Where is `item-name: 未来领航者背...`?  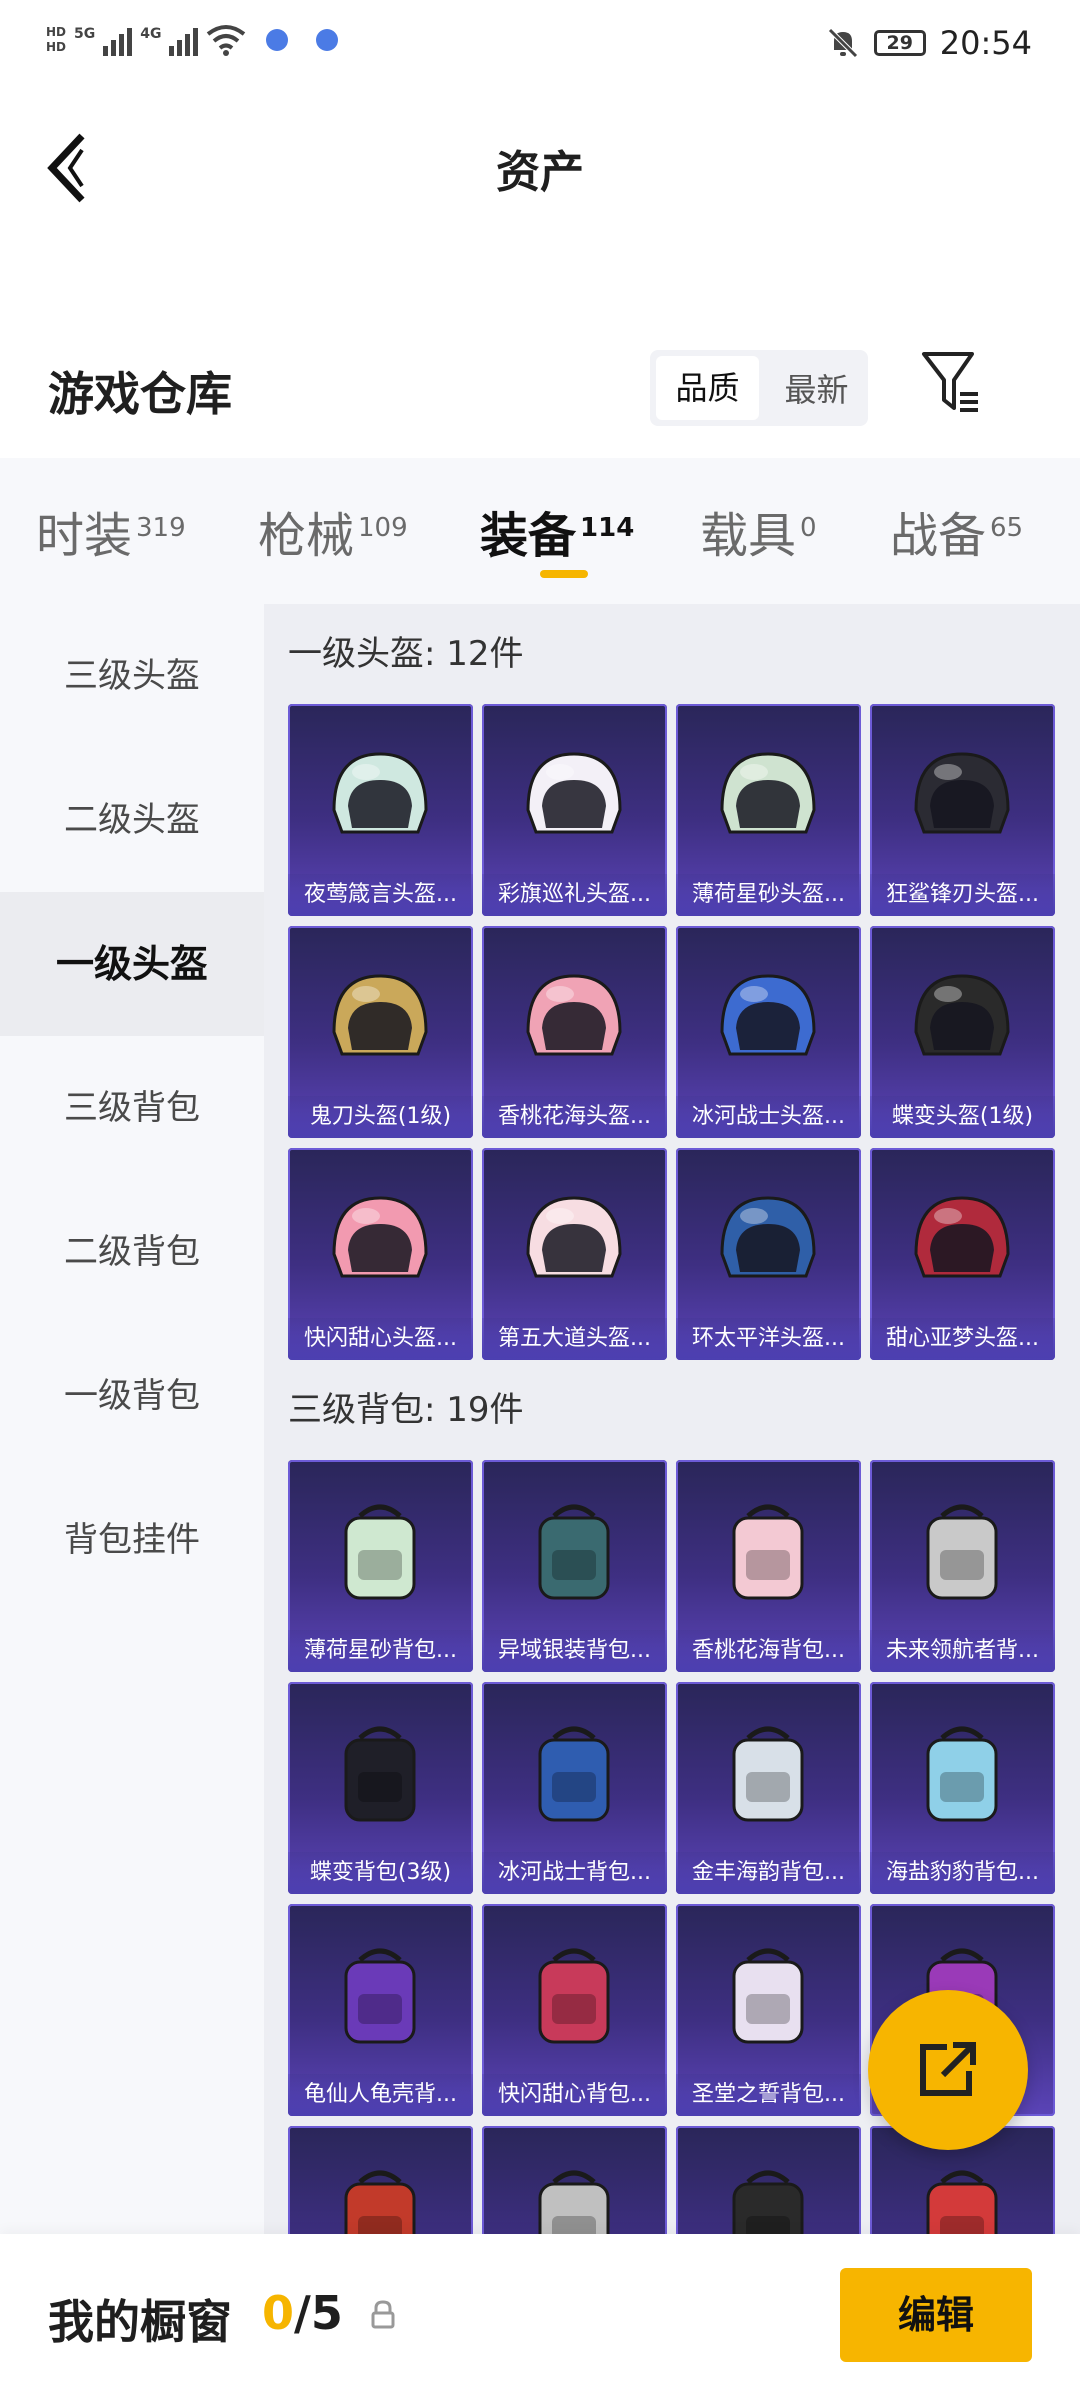 item-name: 未来领航者背... is located at coordinates (962, 1651).